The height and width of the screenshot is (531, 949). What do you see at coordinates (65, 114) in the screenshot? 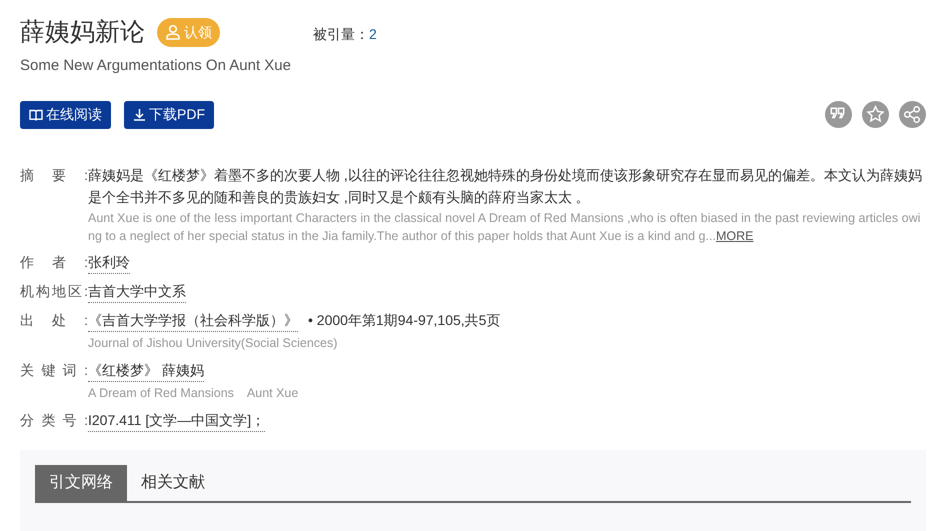
I see `read-online-button: 在线阅读` at bounding box center [65, 114].